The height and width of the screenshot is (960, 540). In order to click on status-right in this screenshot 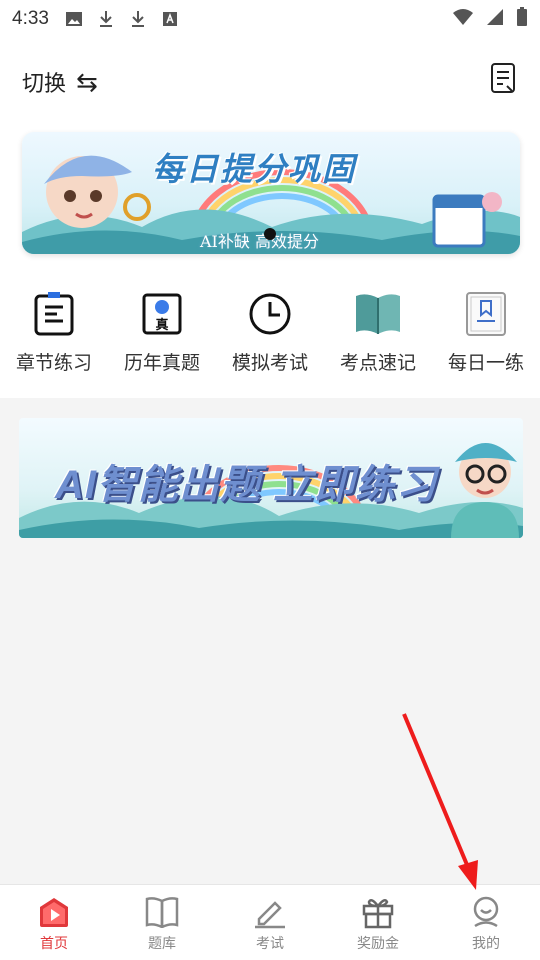, I will do `click(490, 19)`.